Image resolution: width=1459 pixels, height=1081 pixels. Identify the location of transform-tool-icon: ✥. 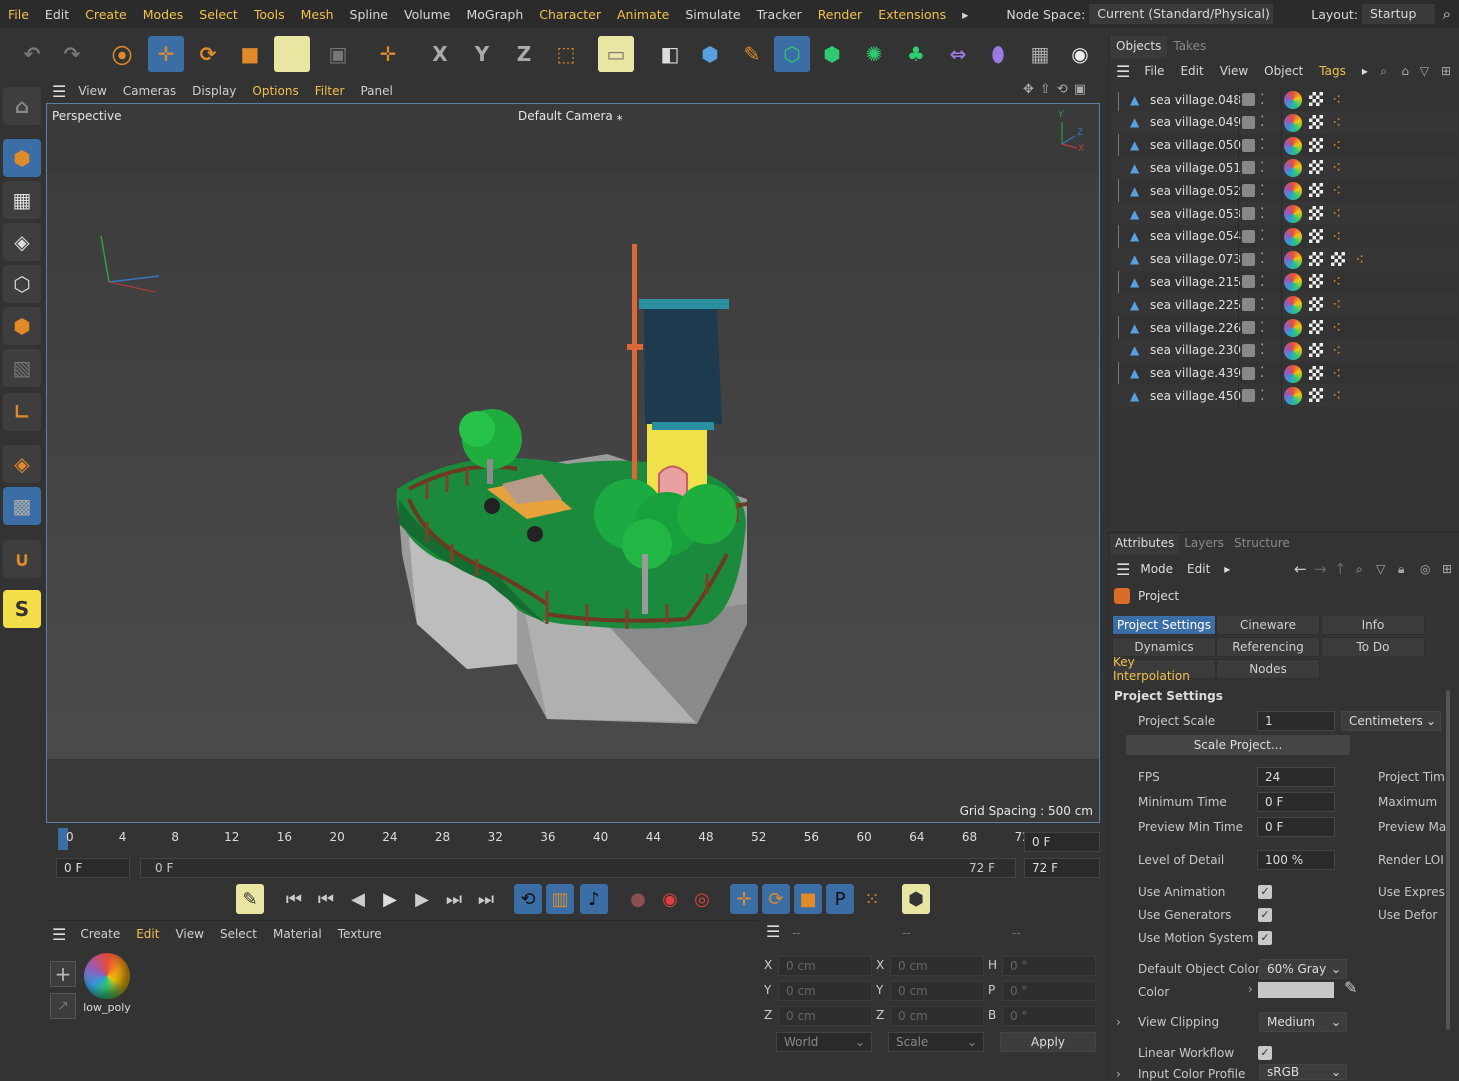
(292, 54).